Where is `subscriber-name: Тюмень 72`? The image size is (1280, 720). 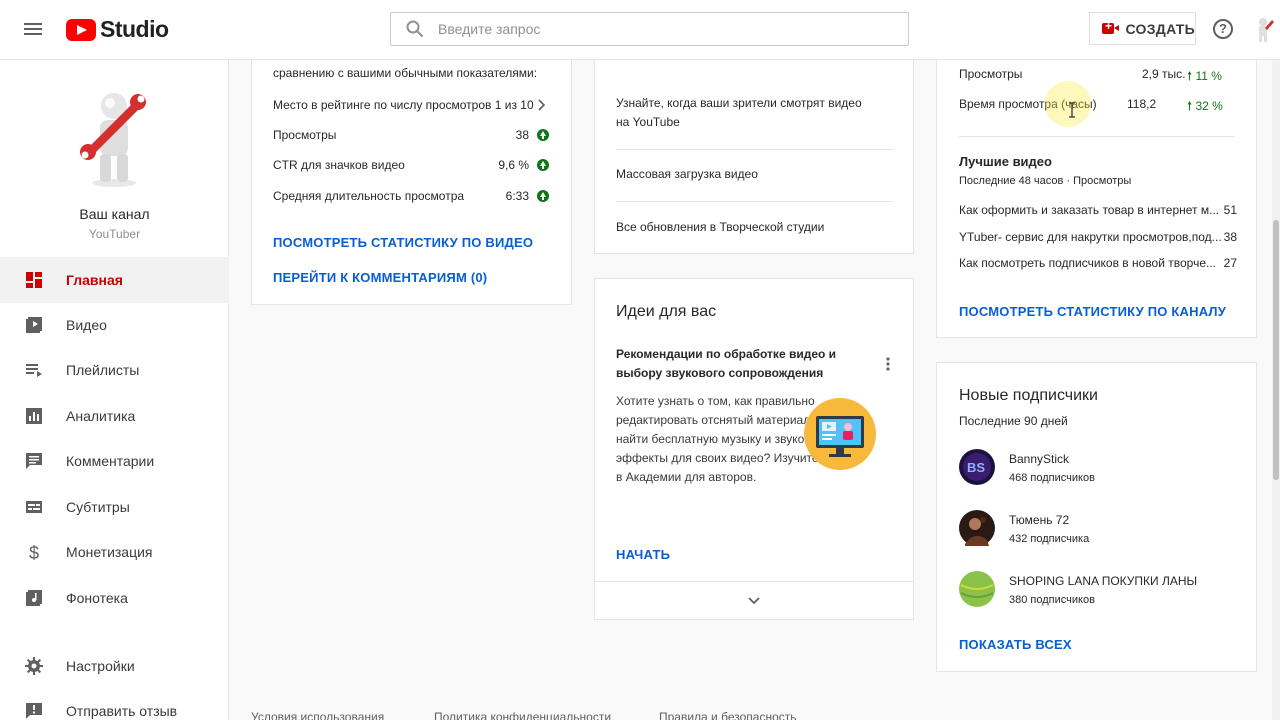
subscriber-name: Тюмень 72 is located at coordinates (1039, 520).